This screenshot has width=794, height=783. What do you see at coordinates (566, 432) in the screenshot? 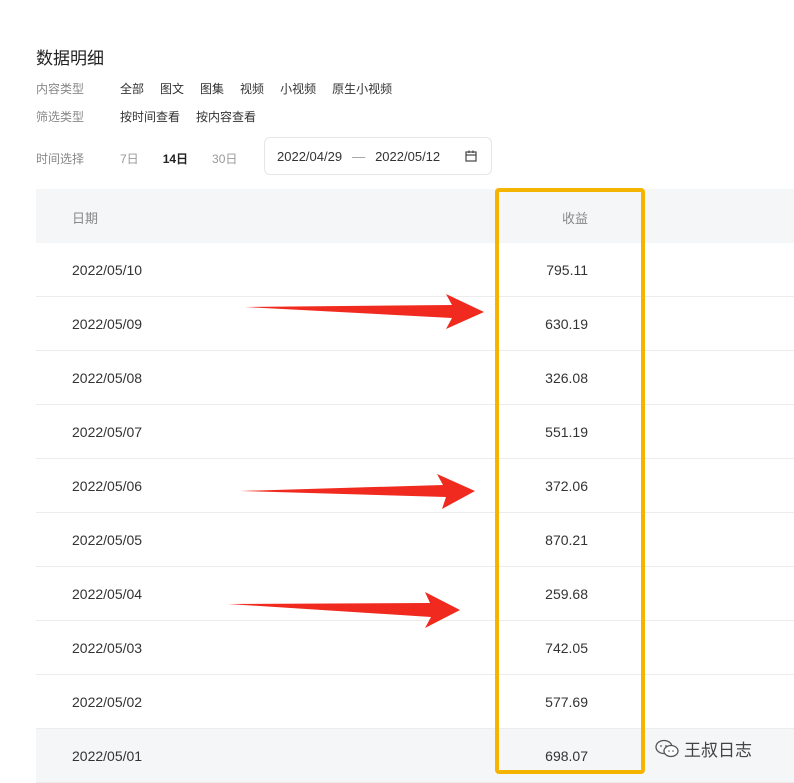
I see `row-income: 551.19` at bounding box center [566, 432].